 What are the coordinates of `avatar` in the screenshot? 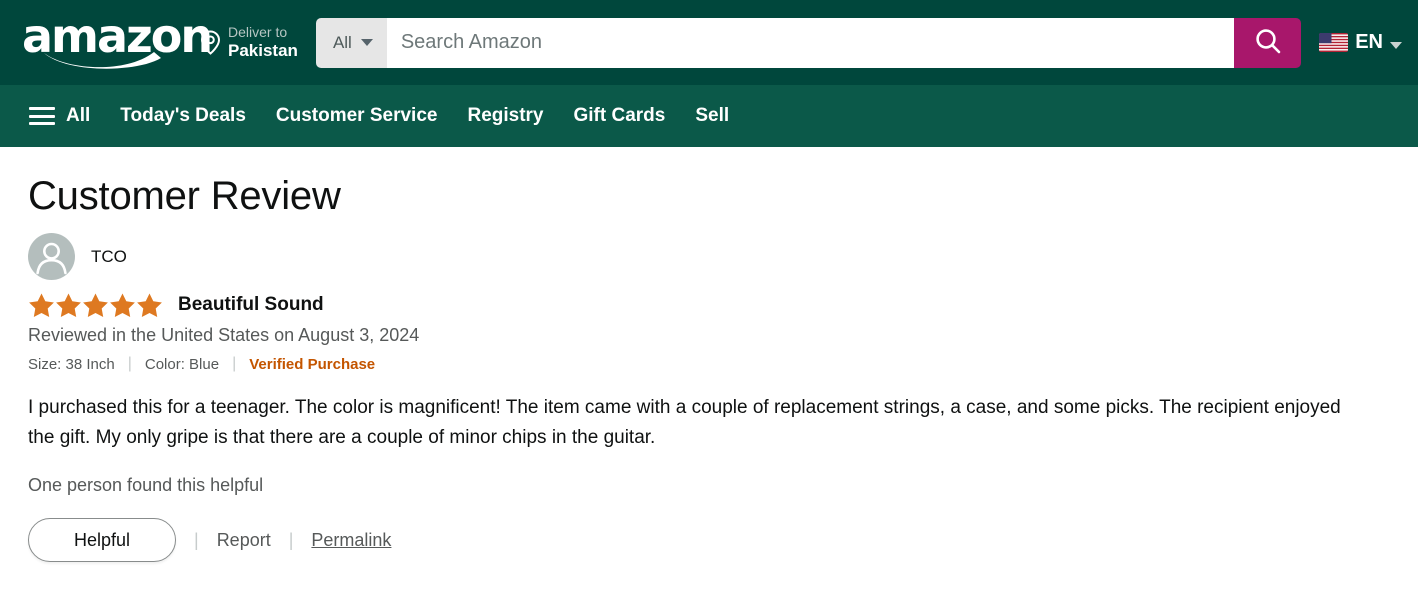 It's located at (51, 256).